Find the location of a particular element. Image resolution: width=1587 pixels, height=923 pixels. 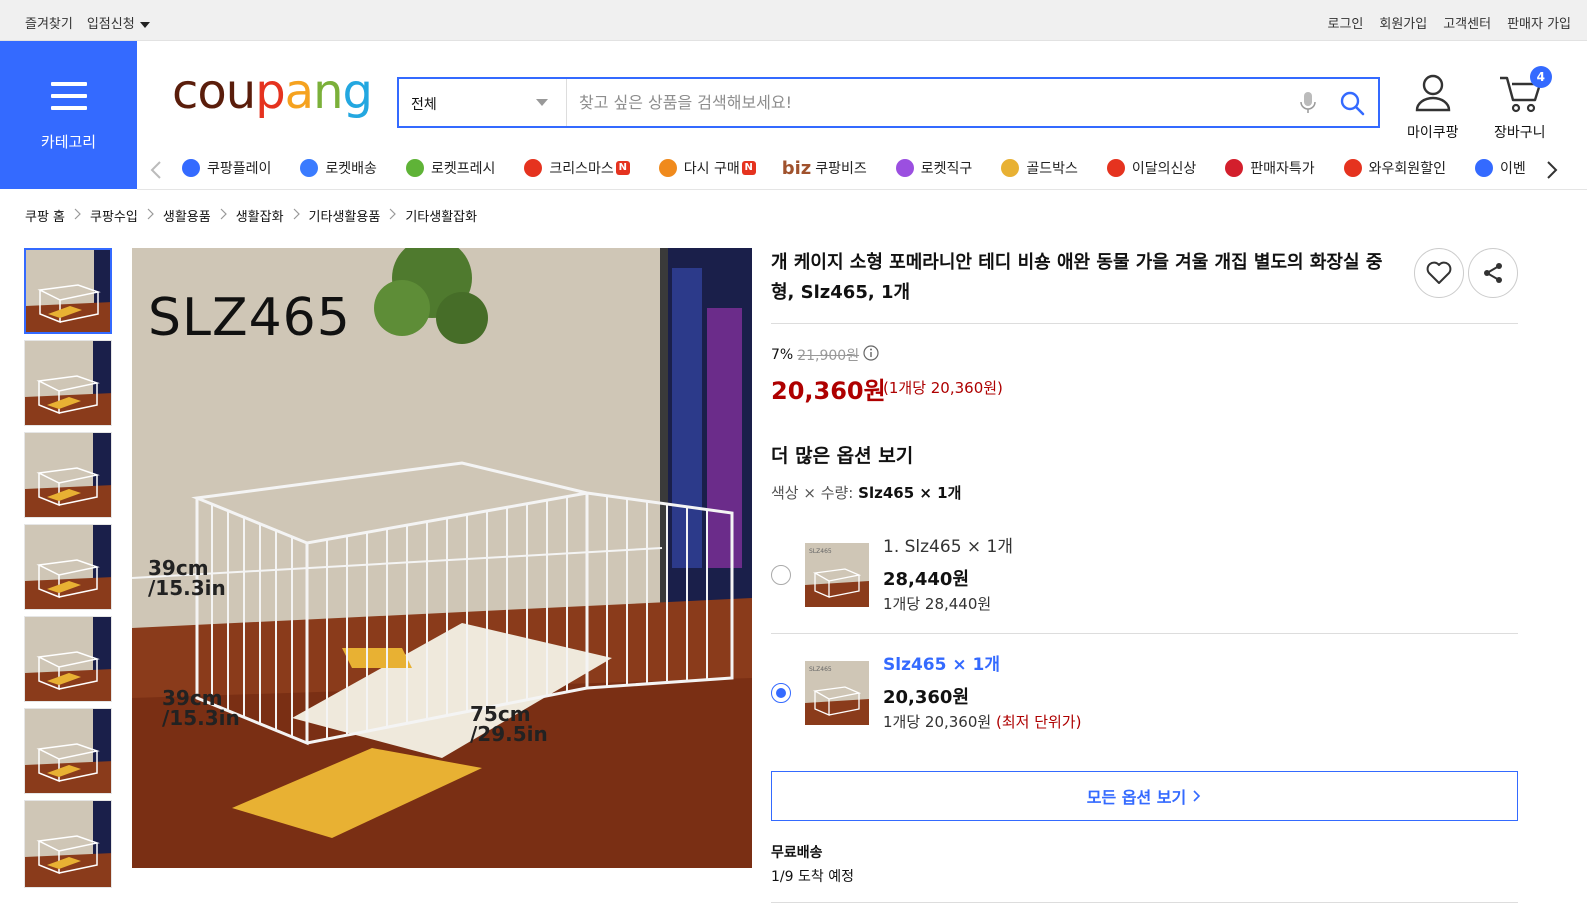

play-icon is located at coordinates (191, 168).